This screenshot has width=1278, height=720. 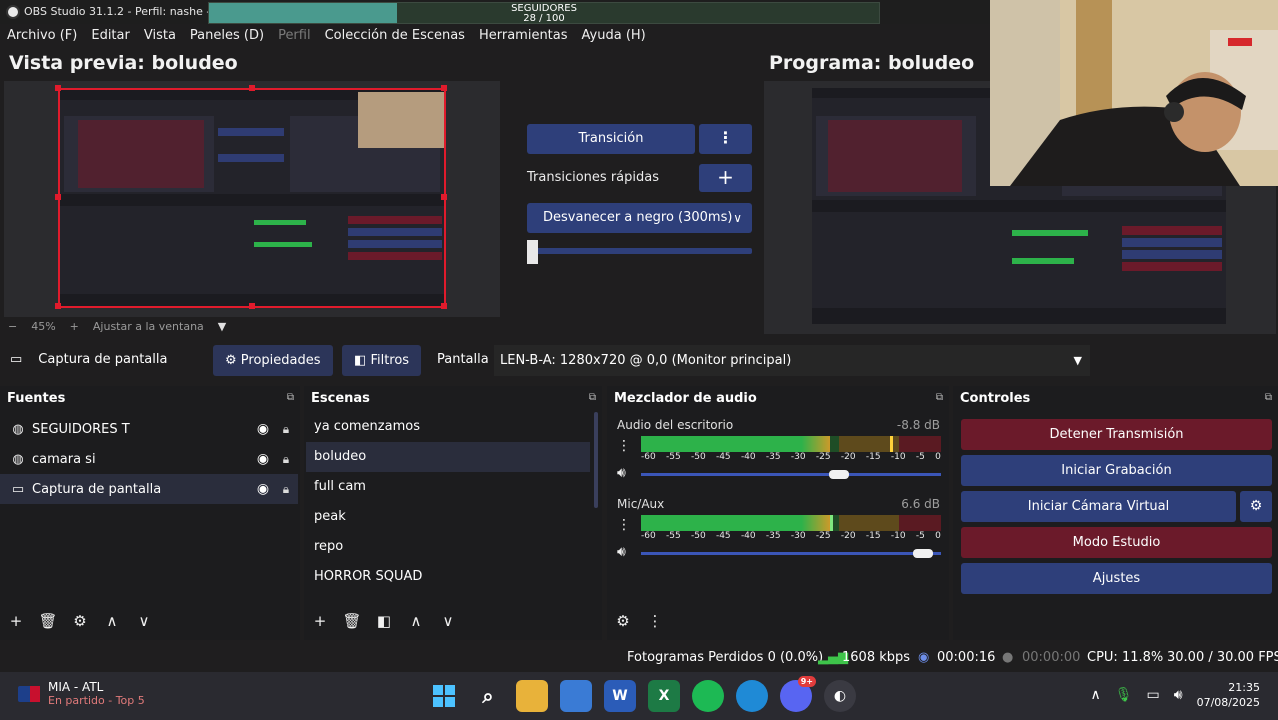 What do you see at coordinates (149, 429) in the screenshot?
I see `source-item: ◍ SEGUIDORES T ◉ 🔒︎` at bounding box center [149, 429].